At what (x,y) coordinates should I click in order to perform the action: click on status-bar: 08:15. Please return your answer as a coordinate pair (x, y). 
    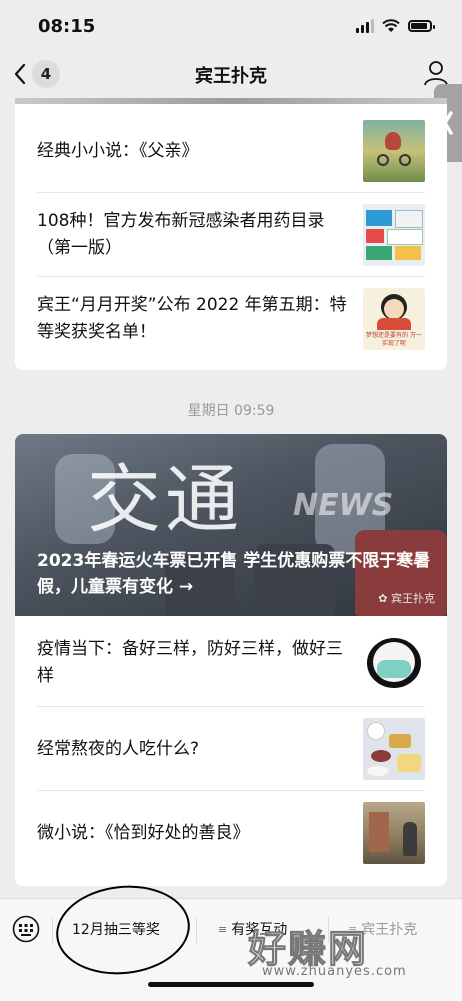
    Looking at the image, I should click on (231, 26).